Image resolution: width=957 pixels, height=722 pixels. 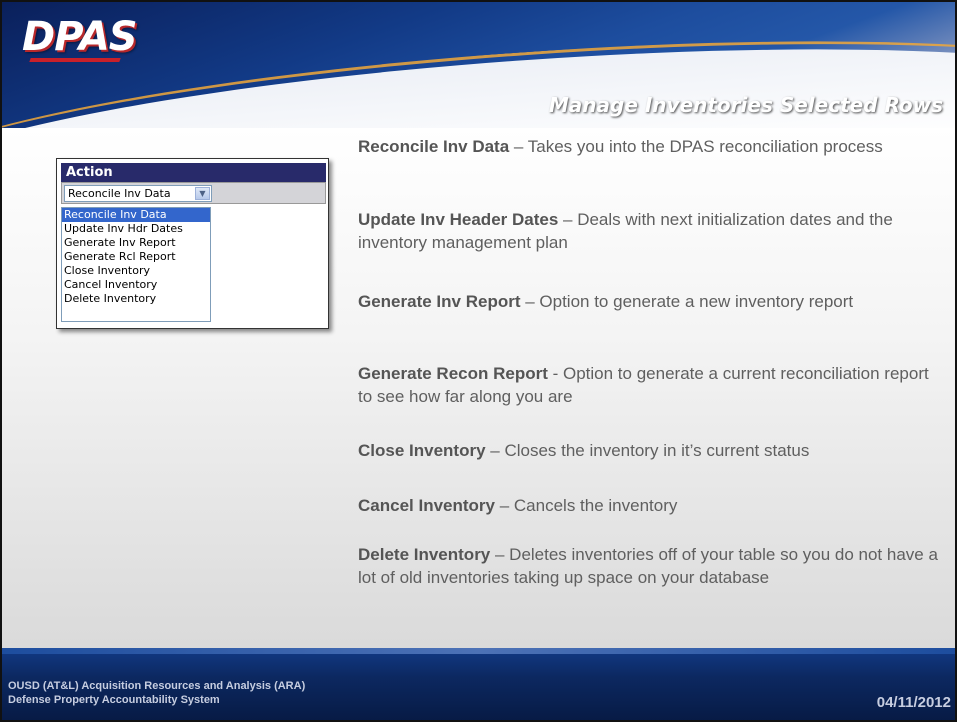 What do you see at coordinates (586, 505) in the screenshot?
I see `description-text: – Cancels the inventory` at bounding box center [586, 505].